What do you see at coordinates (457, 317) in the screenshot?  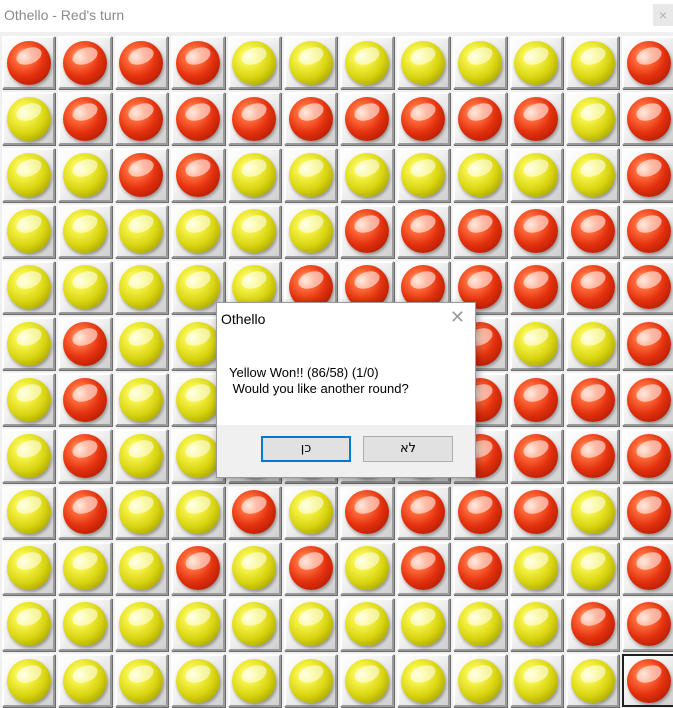 I see `dialog-close-icon: ✕` at bounding box center [457, 317].